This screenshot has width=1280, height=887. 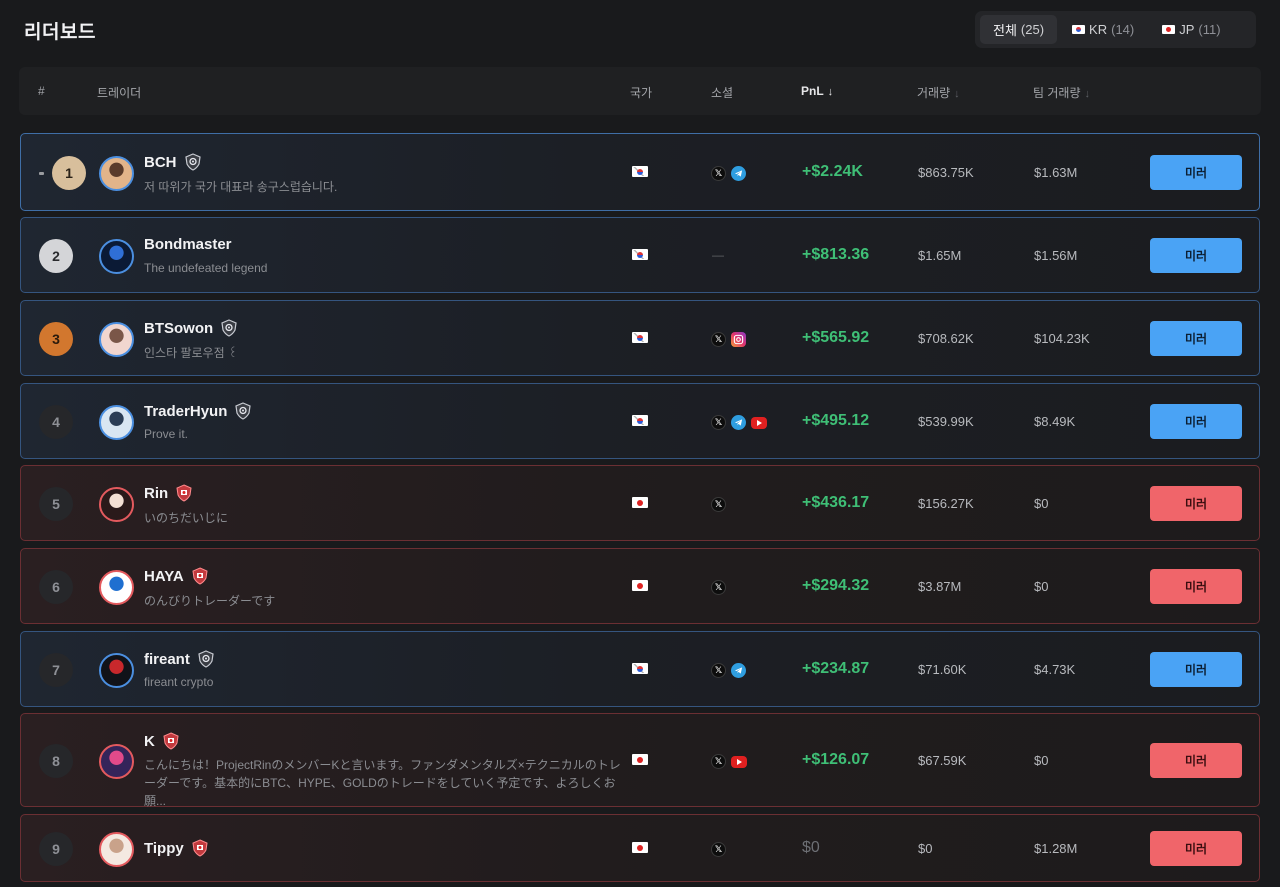 What do you see at coordinates (722, 93) in the screenshot?
I see `column-header-social: 소셜` at bounding box center [722, 93].